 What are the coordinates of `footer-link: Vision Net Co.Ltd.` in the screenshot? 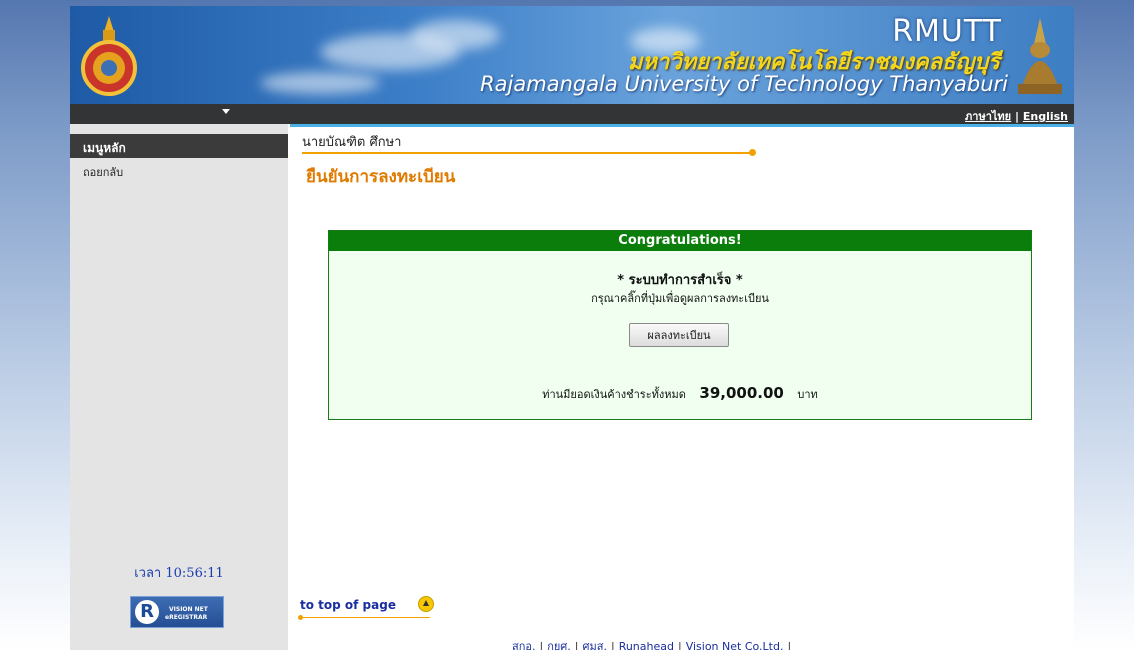 It's located at (735, 645).